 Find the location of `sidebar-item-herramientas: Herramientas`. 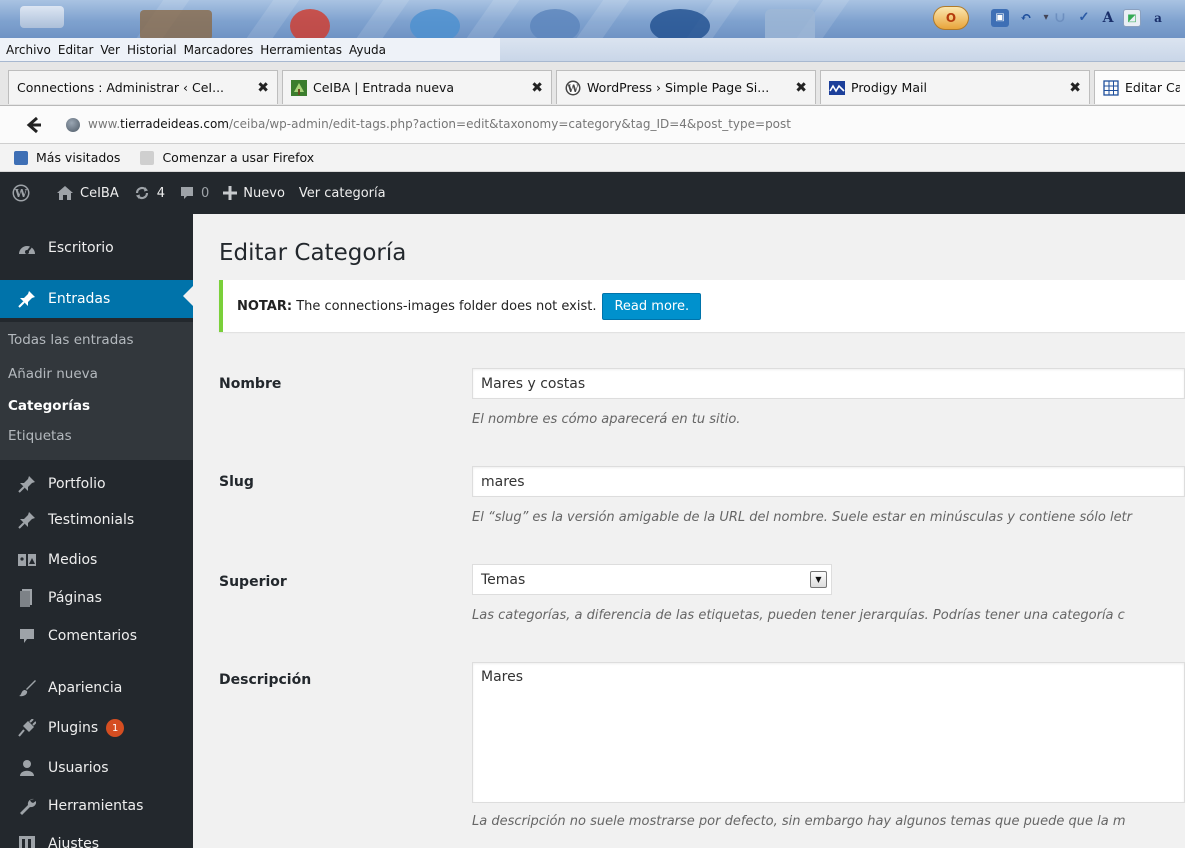

sidebar-item-herramientas: Herramientas is located at coordinates (96, 806).